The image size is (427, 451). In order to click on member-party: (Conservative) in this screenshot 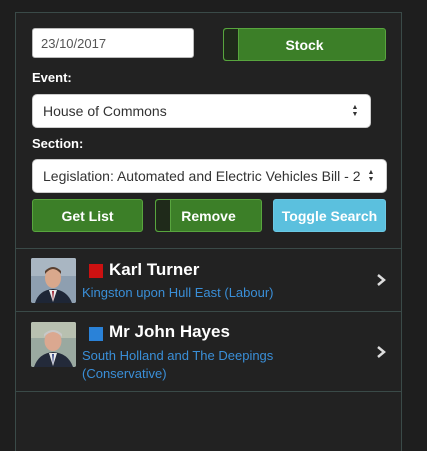, I will do `click(124, 373)`.